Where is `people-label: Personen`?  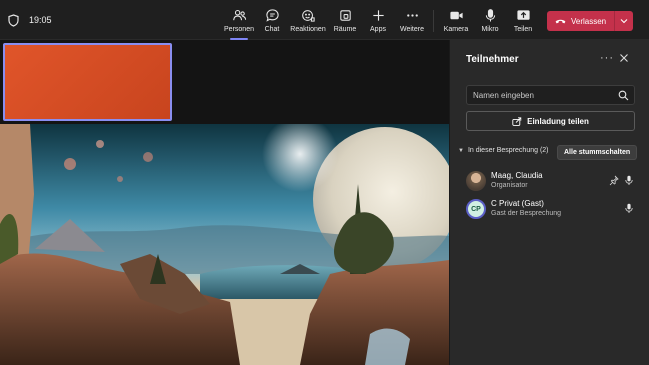
people-label: Personen is located at coordinates (239, 29).